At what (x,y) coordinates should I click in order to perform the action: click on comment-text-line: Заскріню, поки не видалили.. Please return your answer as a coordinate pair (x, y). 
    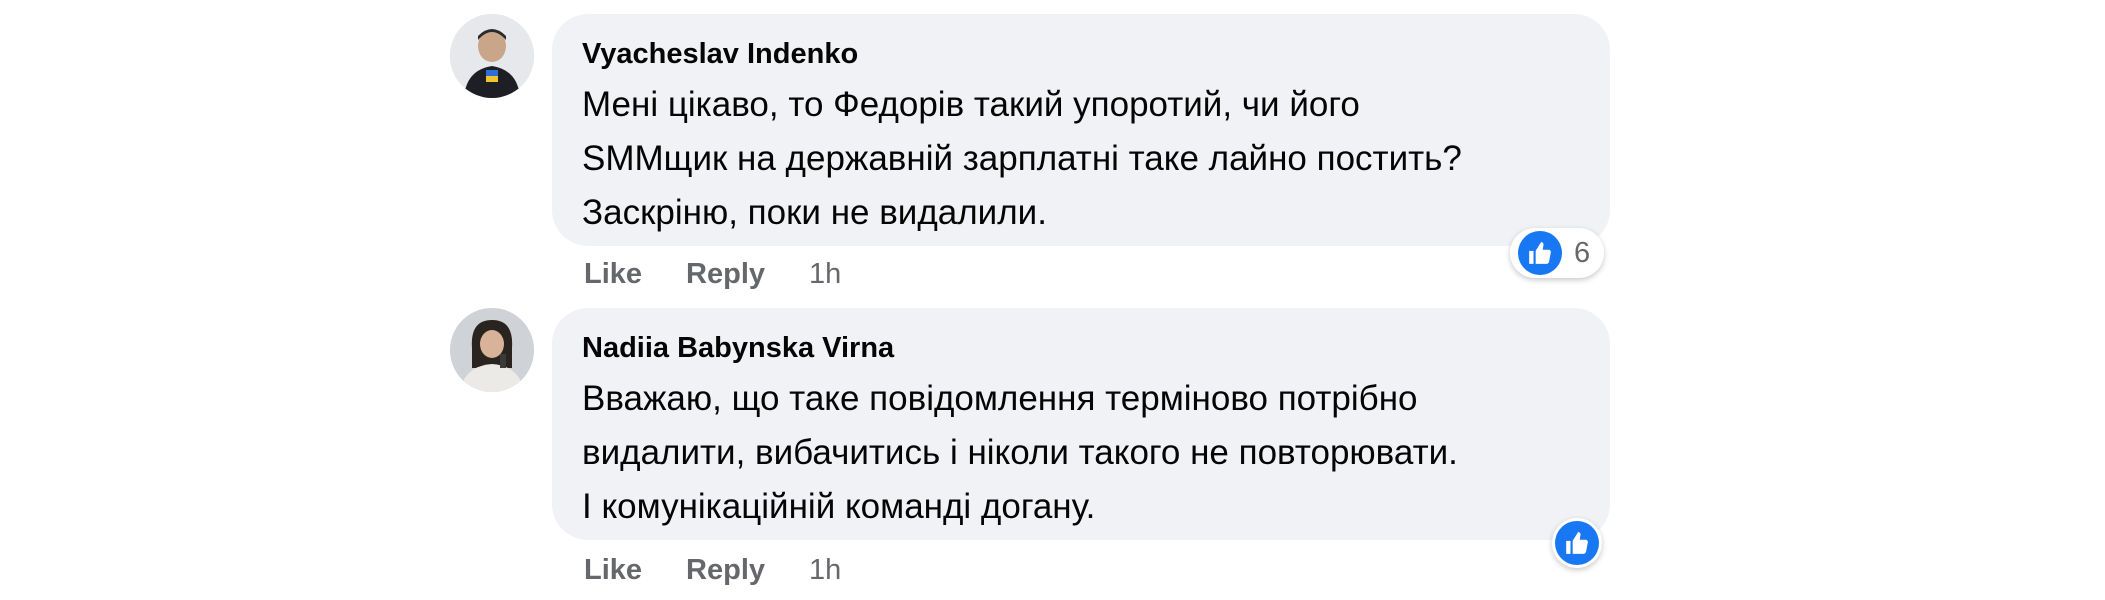
    Looking at the image, I should click on (814, 212).